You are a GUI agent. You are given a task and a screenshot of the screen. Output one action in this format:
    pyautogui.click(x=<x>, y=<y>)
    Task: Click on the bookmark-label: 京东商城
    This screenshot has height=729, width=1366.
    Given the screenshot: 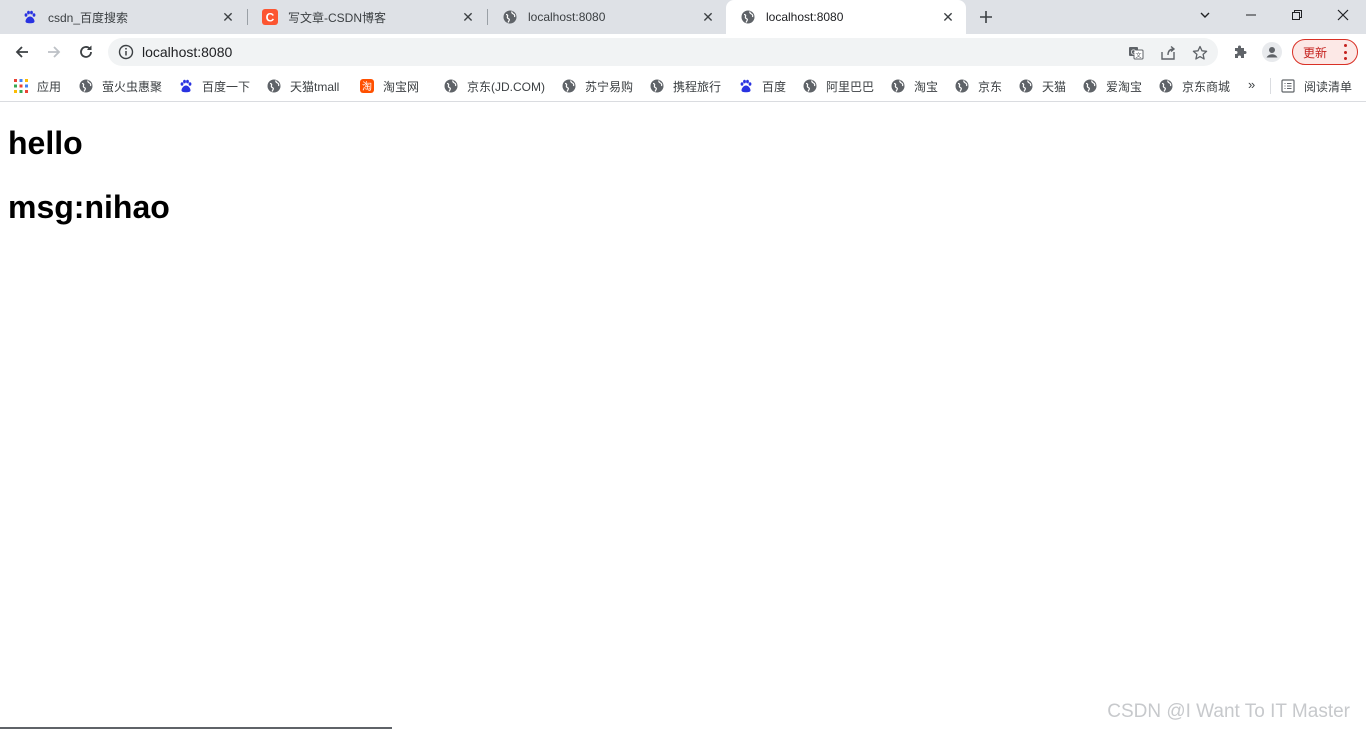 What is the action you would take?
    pyautogui.click(x=1206, y=86)
    